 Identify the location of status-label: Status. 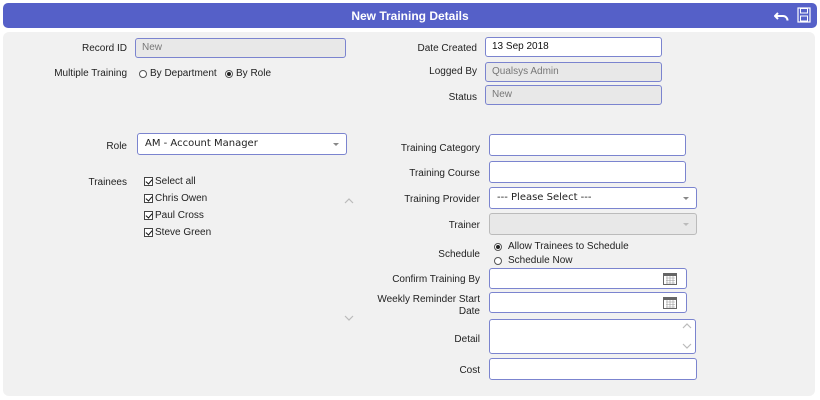
(462, 97).